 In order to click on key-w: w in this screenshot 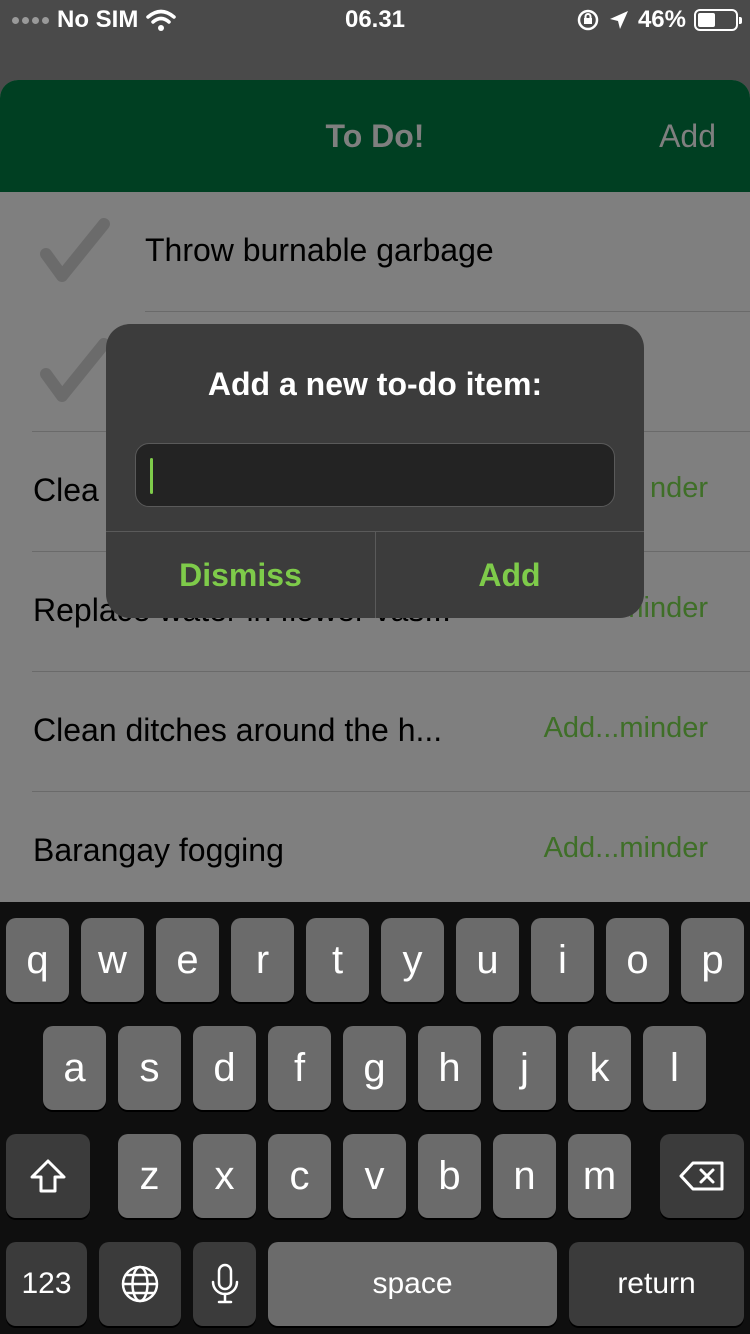, I will do `click(112, 960)`.